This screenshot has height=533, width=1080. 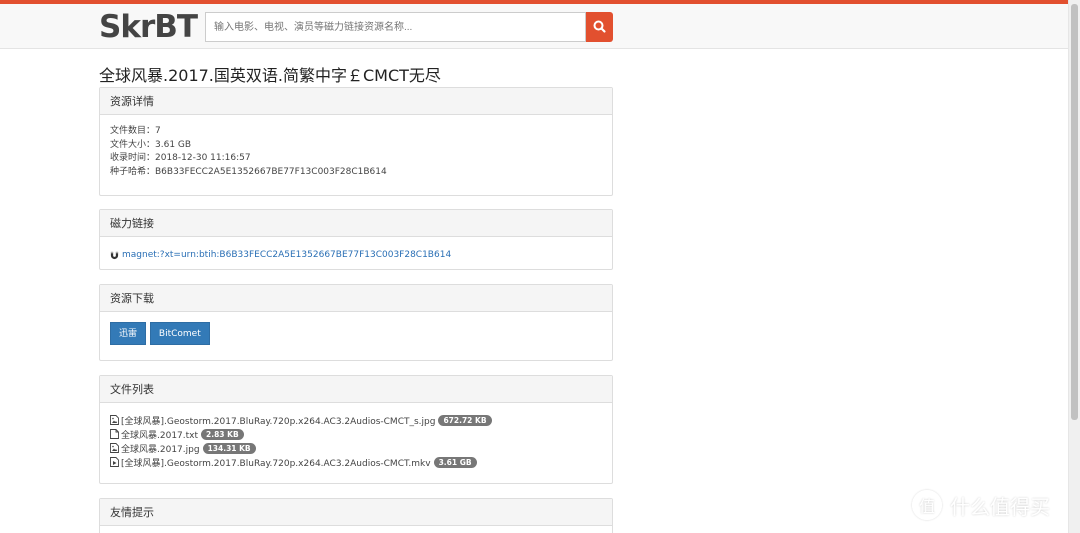 I want to click on site-header: SkrBT, so click(x=534, y=26).